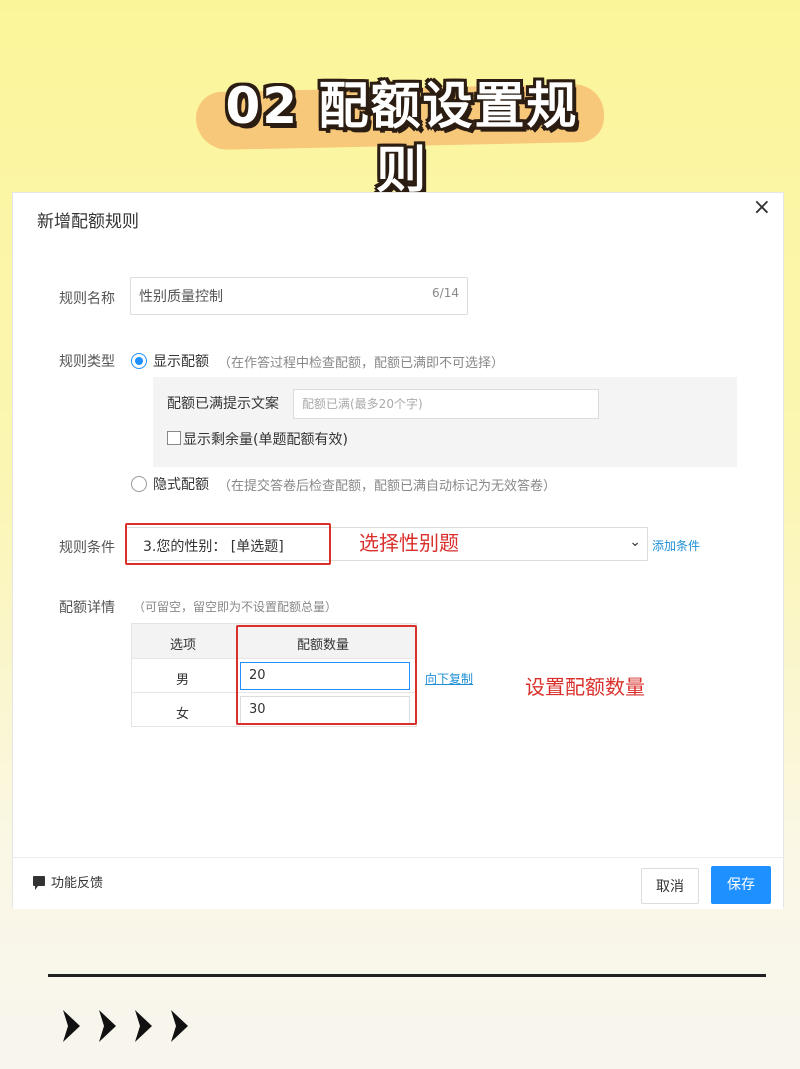 The image size is (800, 1069). I want to click on add-condition-link: 添加条件, so click(676, 545).